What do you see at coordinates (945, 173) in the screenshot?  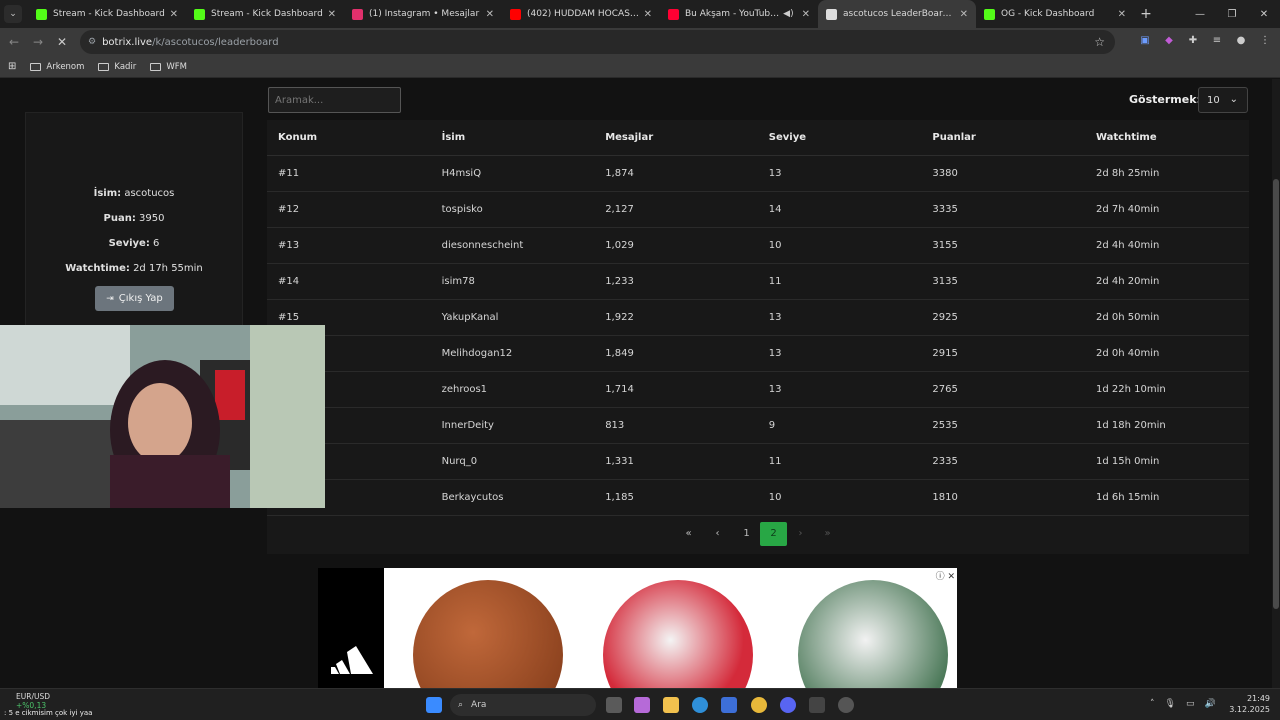 I see `table-cell: 3380` at bounding box center [945, 173].